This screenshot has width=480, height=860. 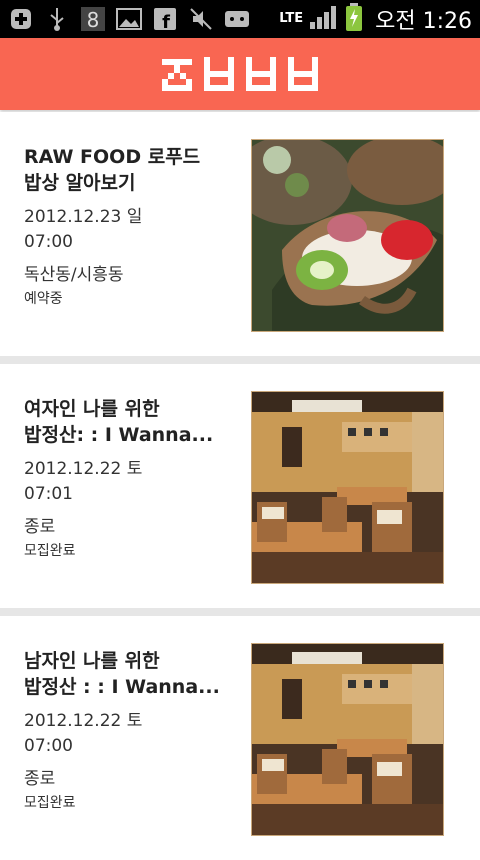 I want to click on event-time: 07:01, so click(x=48, y=494).